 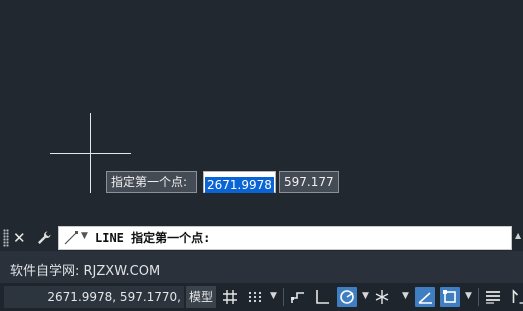 I want to click on wrench-icon, so click(x=44, y=238).